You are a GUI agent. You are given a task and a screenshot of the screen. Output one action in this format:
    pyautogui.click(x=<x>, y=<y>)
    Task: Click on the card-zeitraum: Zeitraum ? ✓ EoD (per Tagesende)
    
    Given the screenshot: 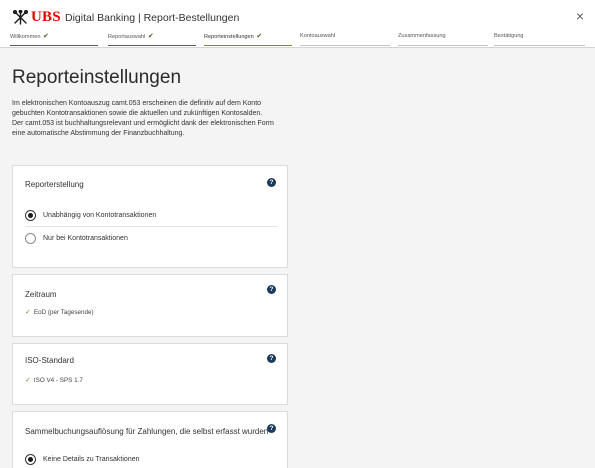 What is the action you would take?
    pyautogui.click(x=150, y=305)
    